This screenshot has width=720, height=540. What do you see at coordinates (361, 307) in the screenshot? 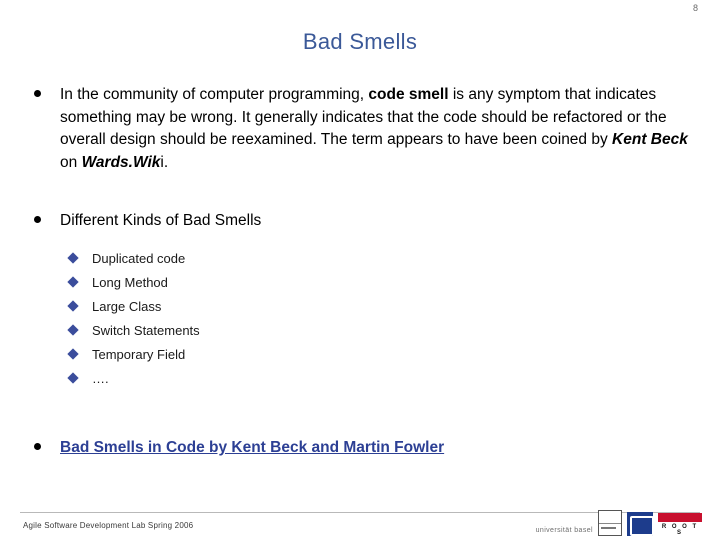
I see `list-item: Large Class` at bounding box center [361, 307].